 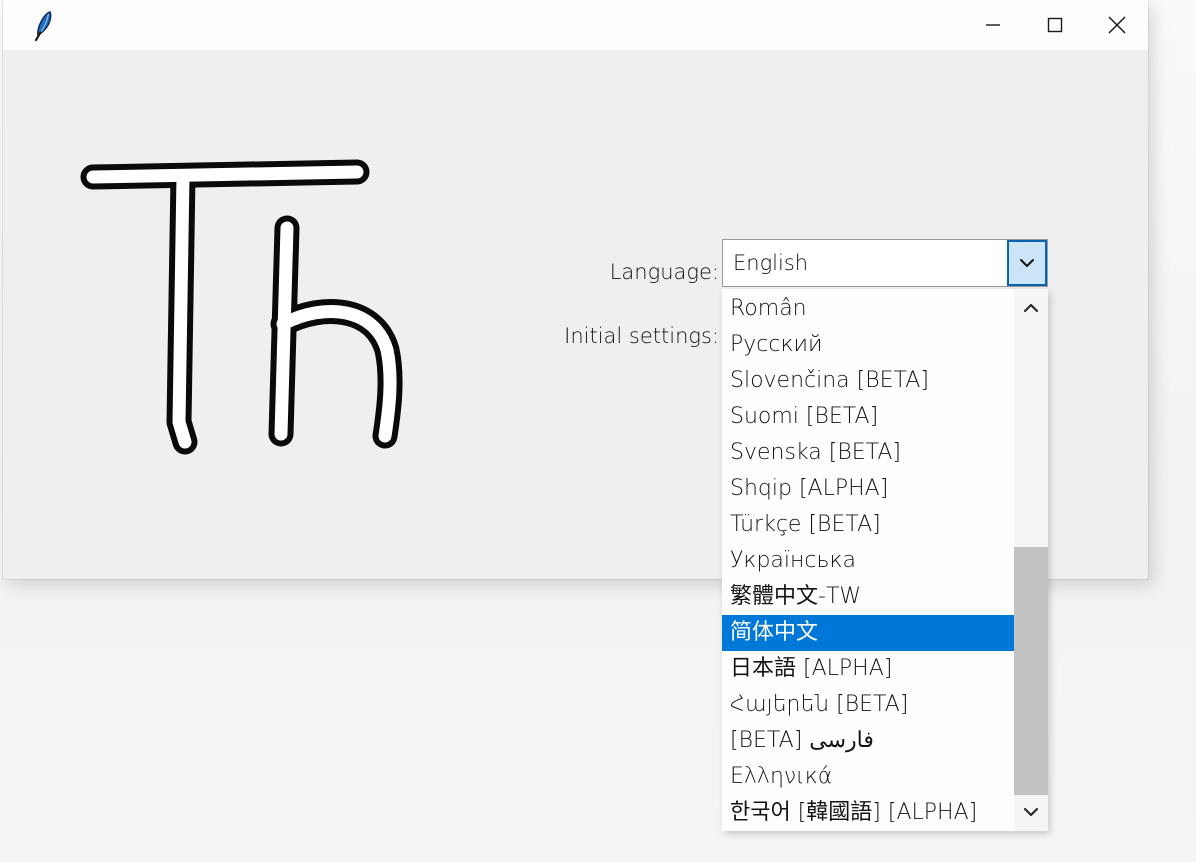 What do you see at coordinates (868, 597) in the screenshot?
I see `dropdown-option: 繁體中文-TW` at bounding box center [868, 597].